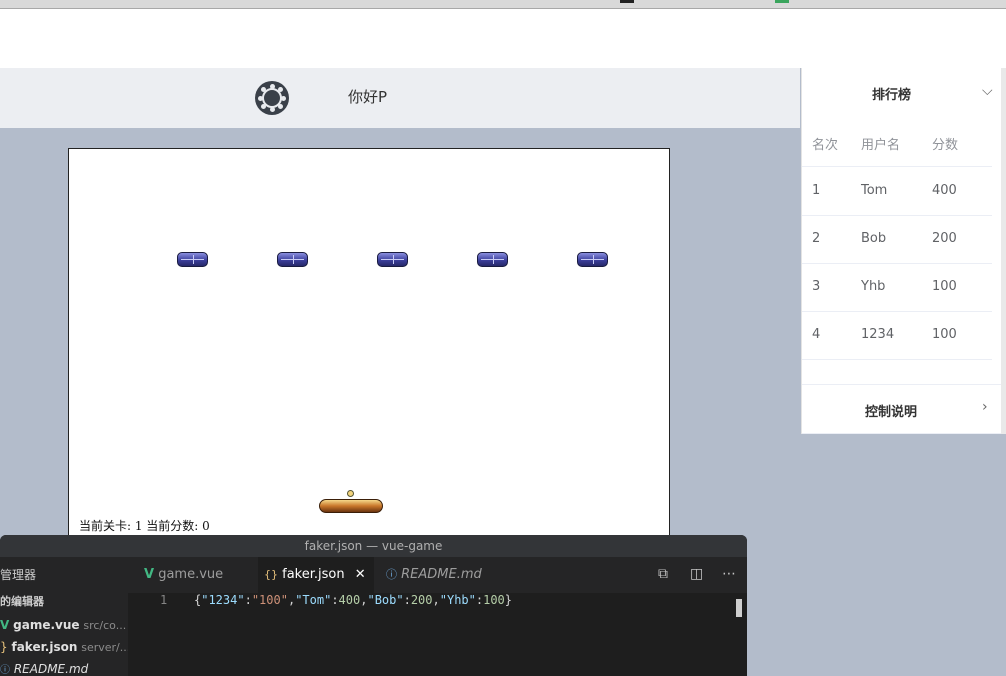  Describe the element at coordinates (891, 412) in the screenshot. I see `controls-title: 控制说明` at that location.